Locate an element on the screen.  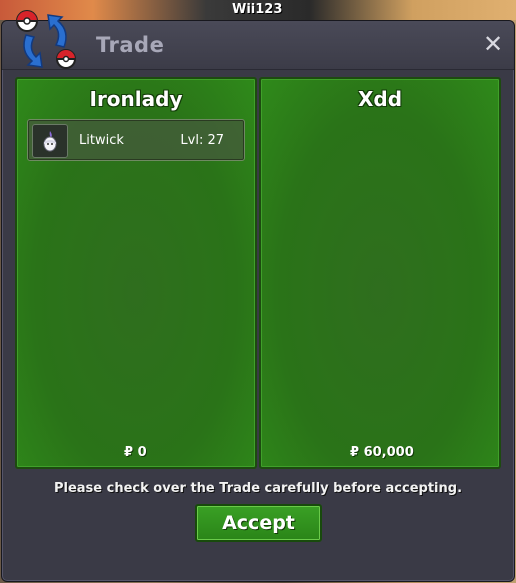
title-bar: Trade ✕ is located at coordinates (258, 40).